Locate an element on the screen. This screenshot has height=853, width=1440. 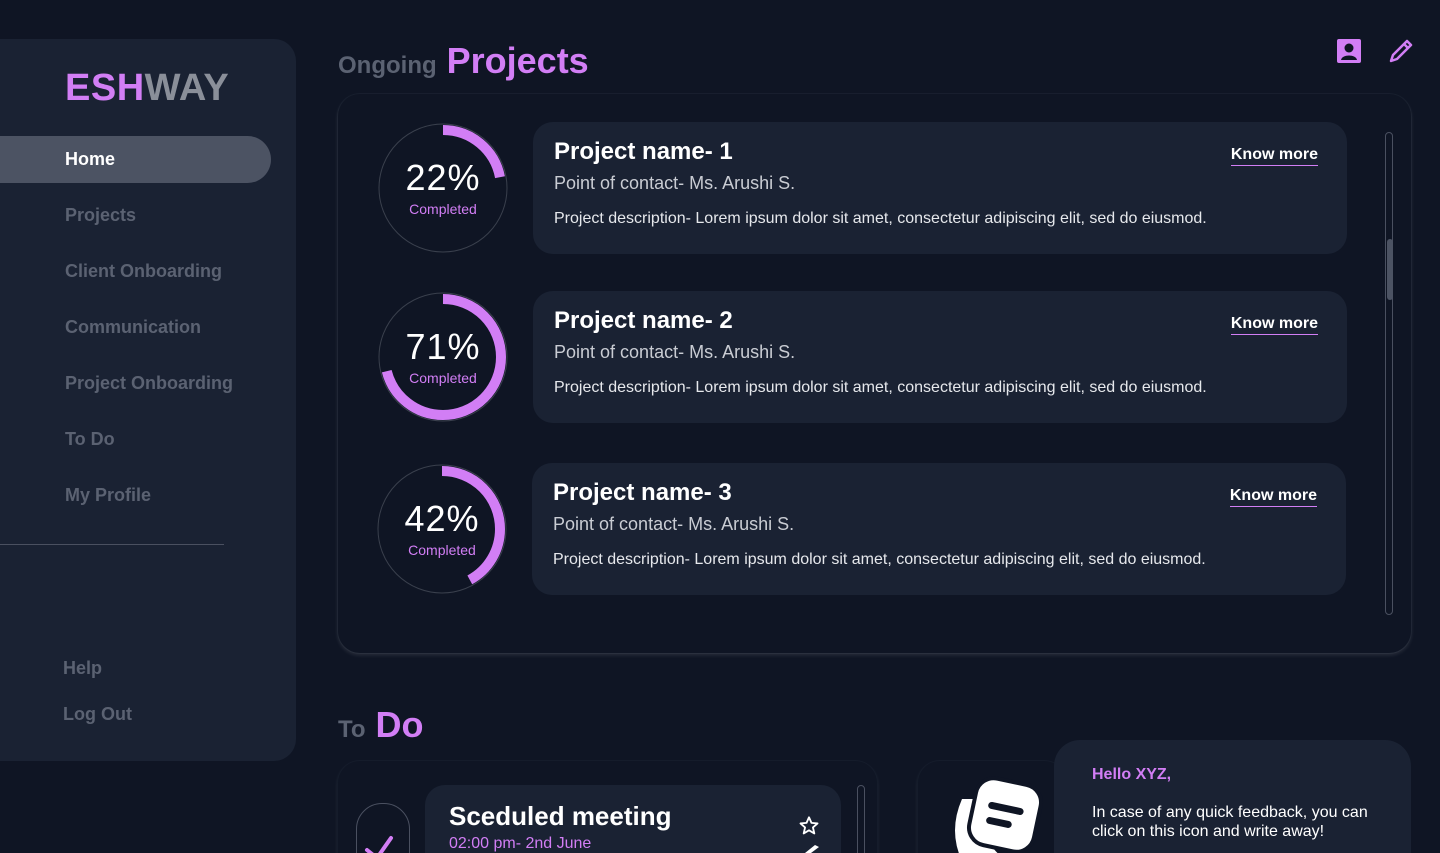
progress-percent: 22% is located at coordinates (443, 177).